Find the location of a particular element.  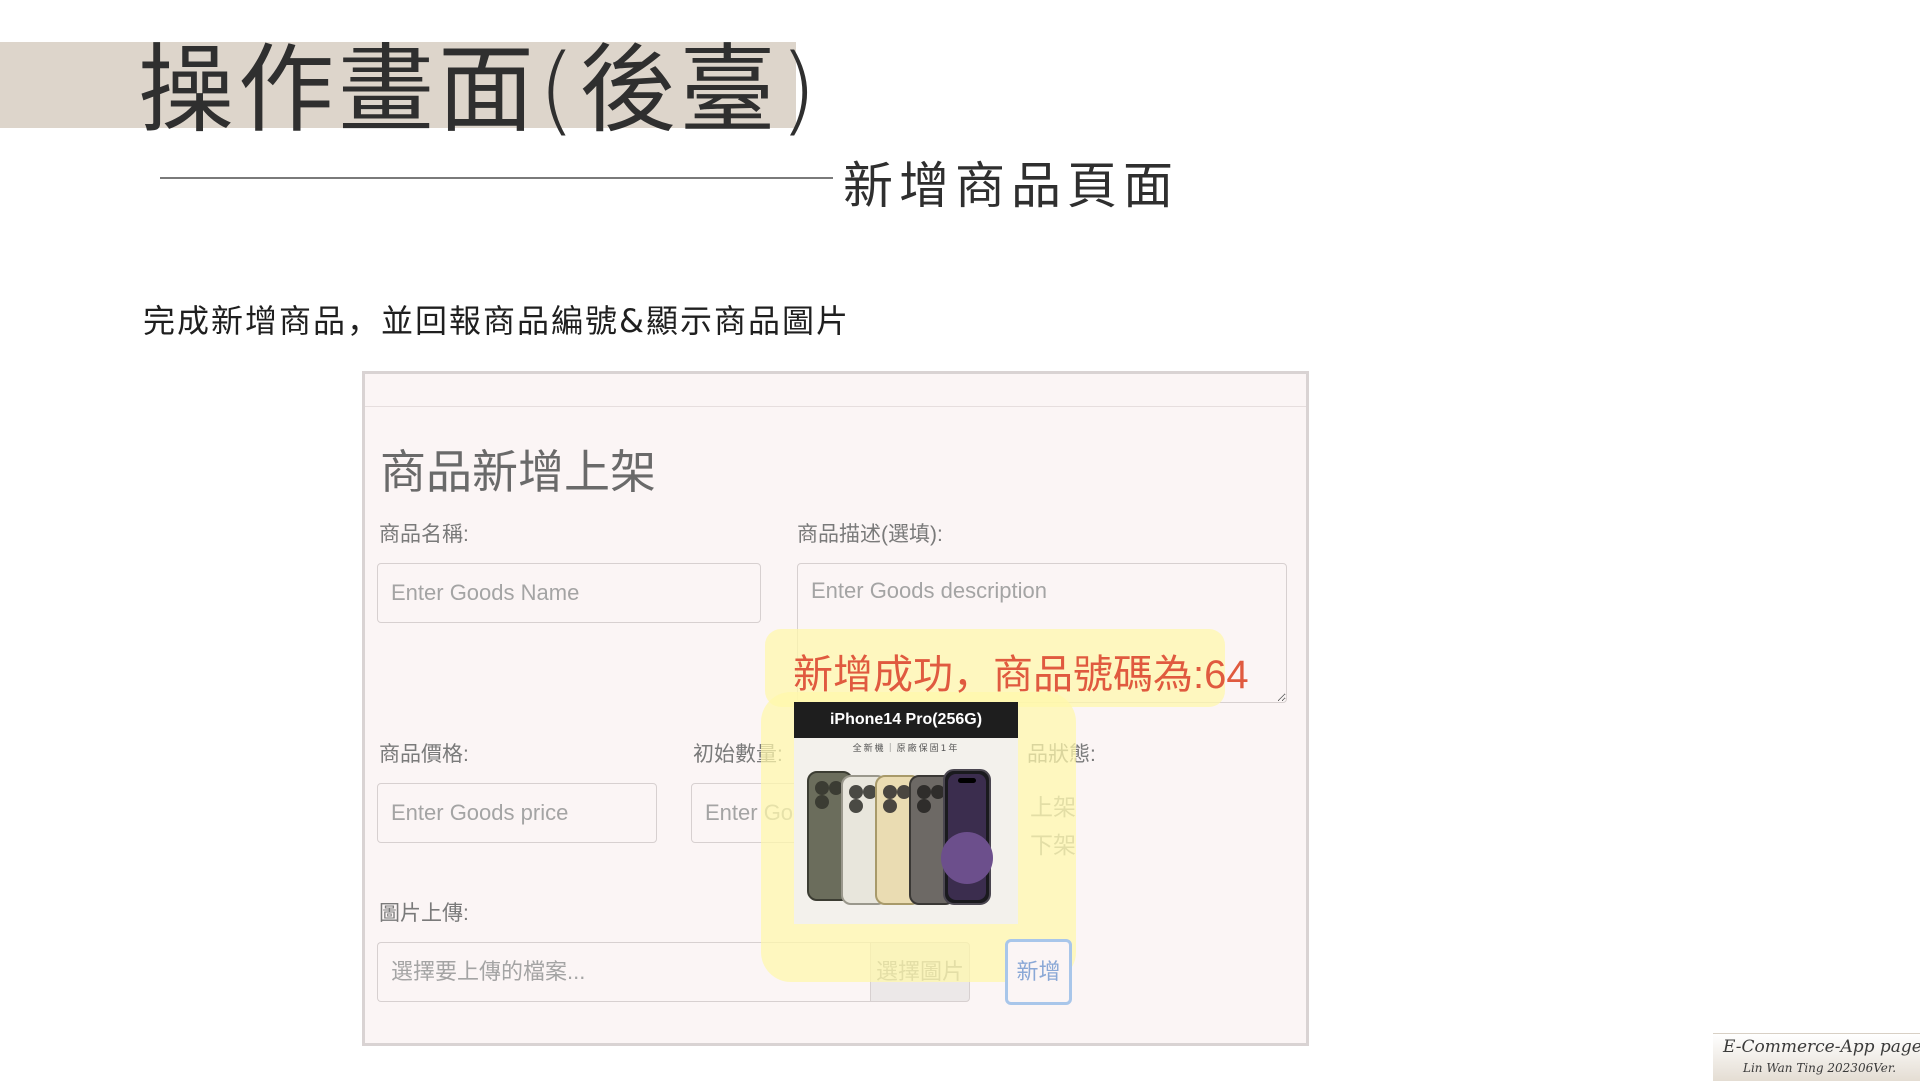

product-image: iPhone14 Pro(256G) 全新機｜原廠保固1年 is located at coordinates (906, 813).